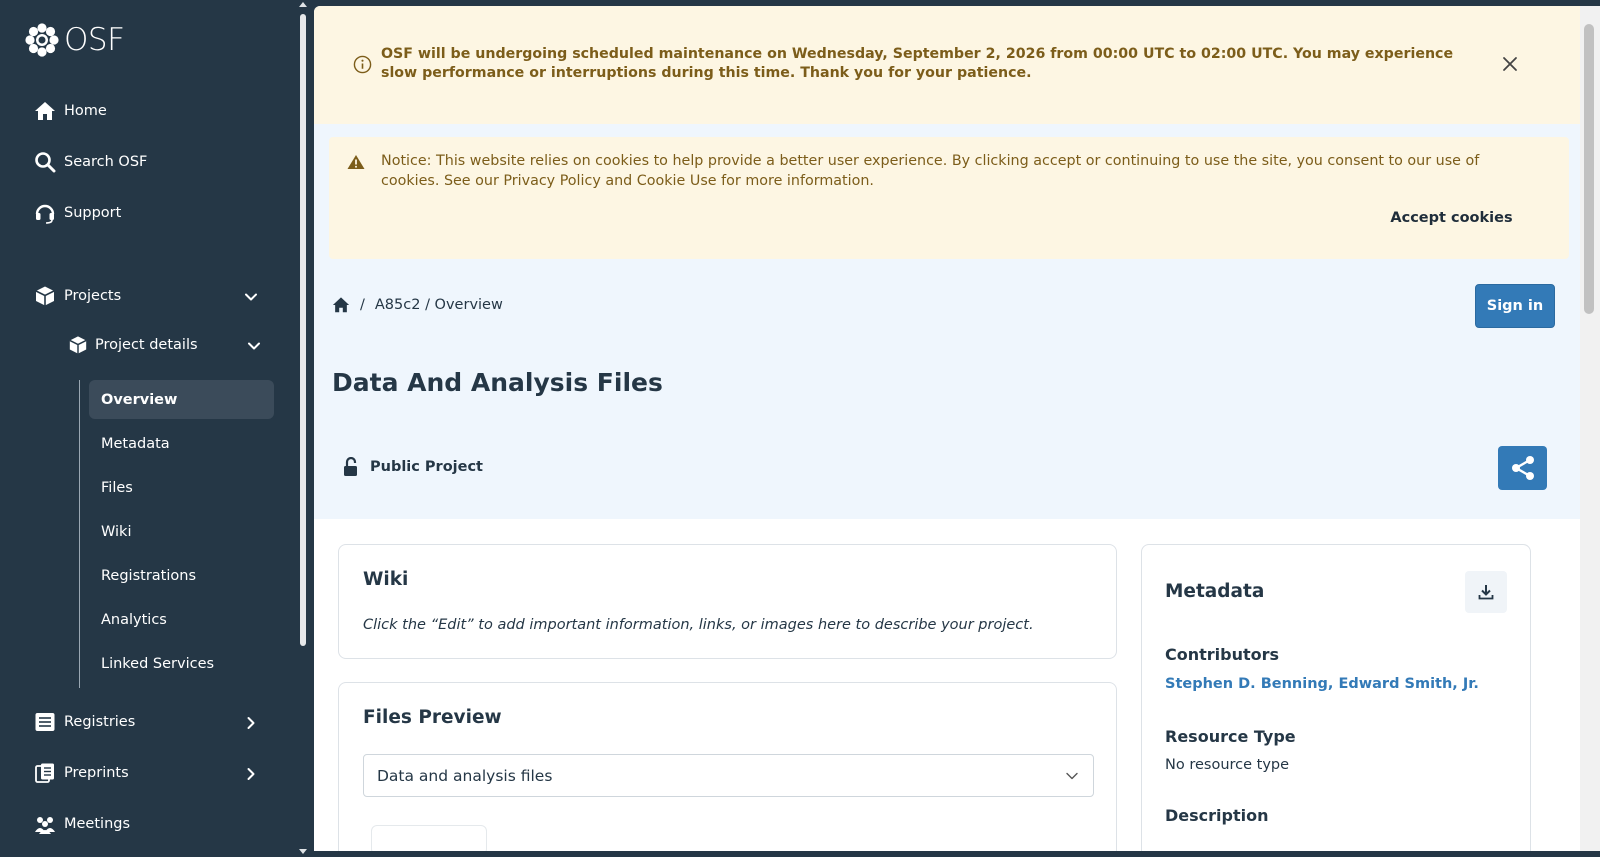 The image size is (1600, 857). What do you see at coordinates (432, 717) in the screenshot?
I see `files-preview-title: Files Preview` at bounding box center [432, 717].